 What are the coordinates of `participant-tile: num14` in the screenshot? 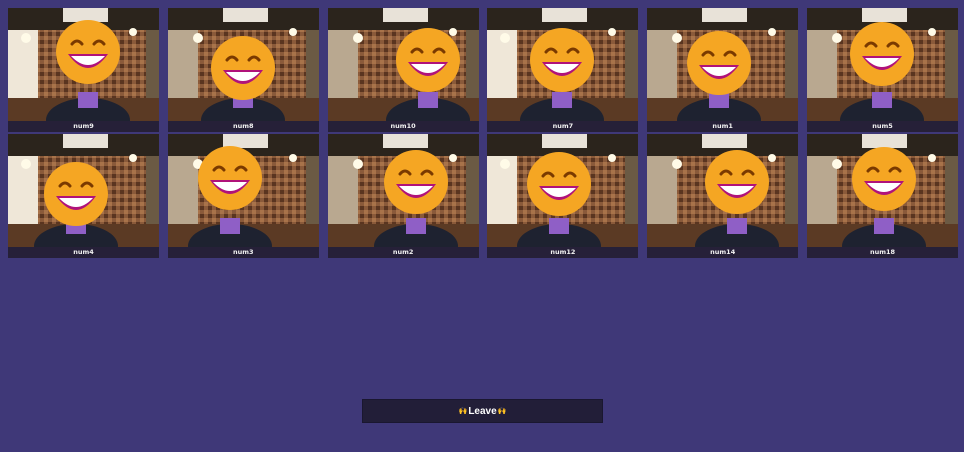 It's located at (723, 196).